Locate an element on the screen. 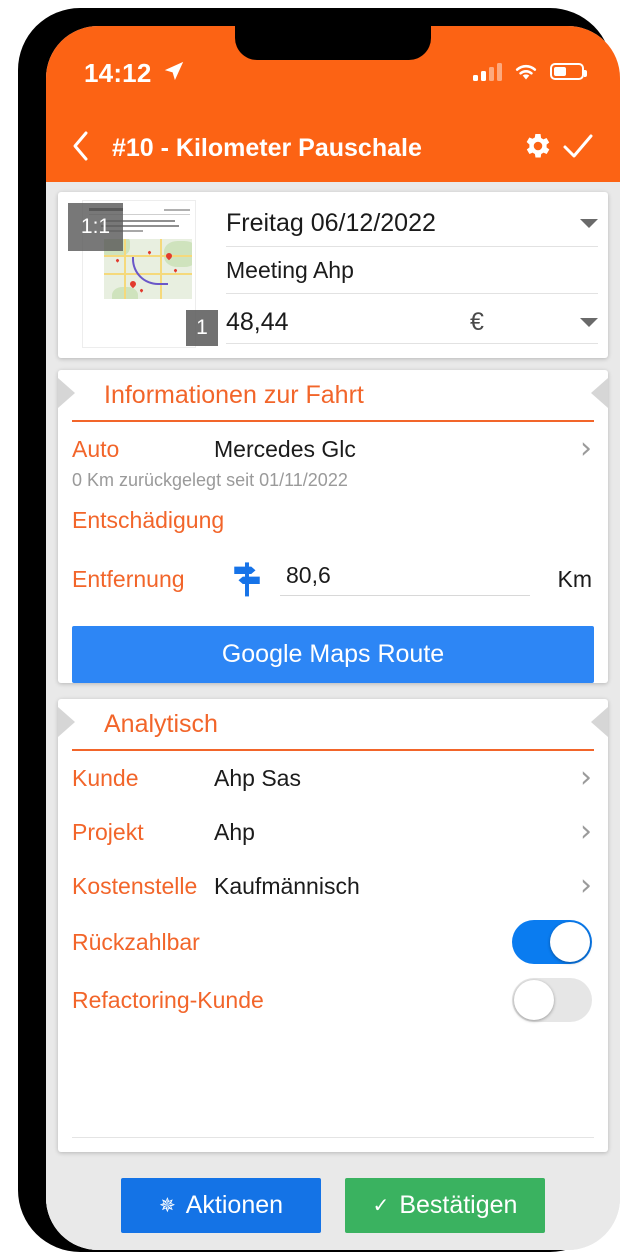 The image size is (630, 1260). notch is located at coordinates (333, 43).